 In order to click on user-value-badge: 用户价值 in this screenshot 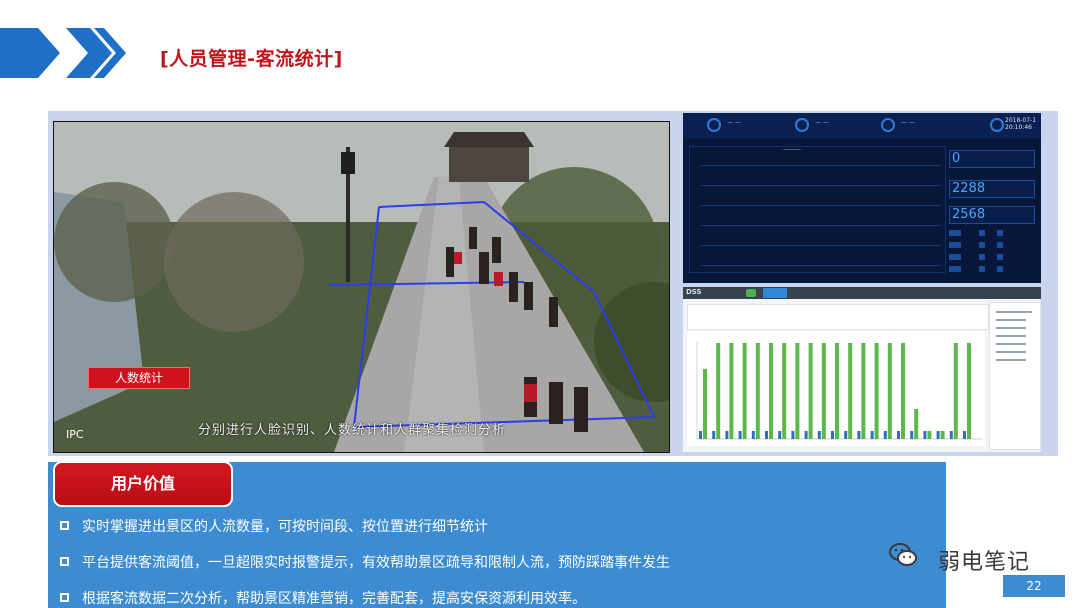, I will do `click(143, 484)`.